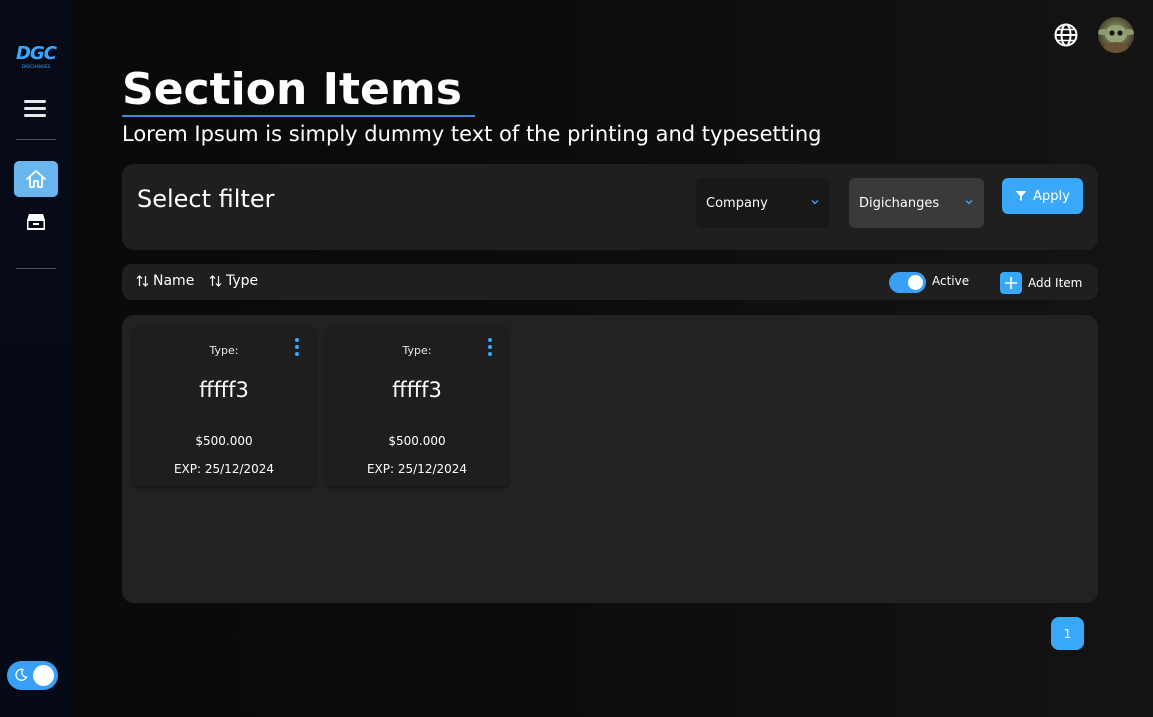  I want to click on page-title: Section Items, so click(292, 89).